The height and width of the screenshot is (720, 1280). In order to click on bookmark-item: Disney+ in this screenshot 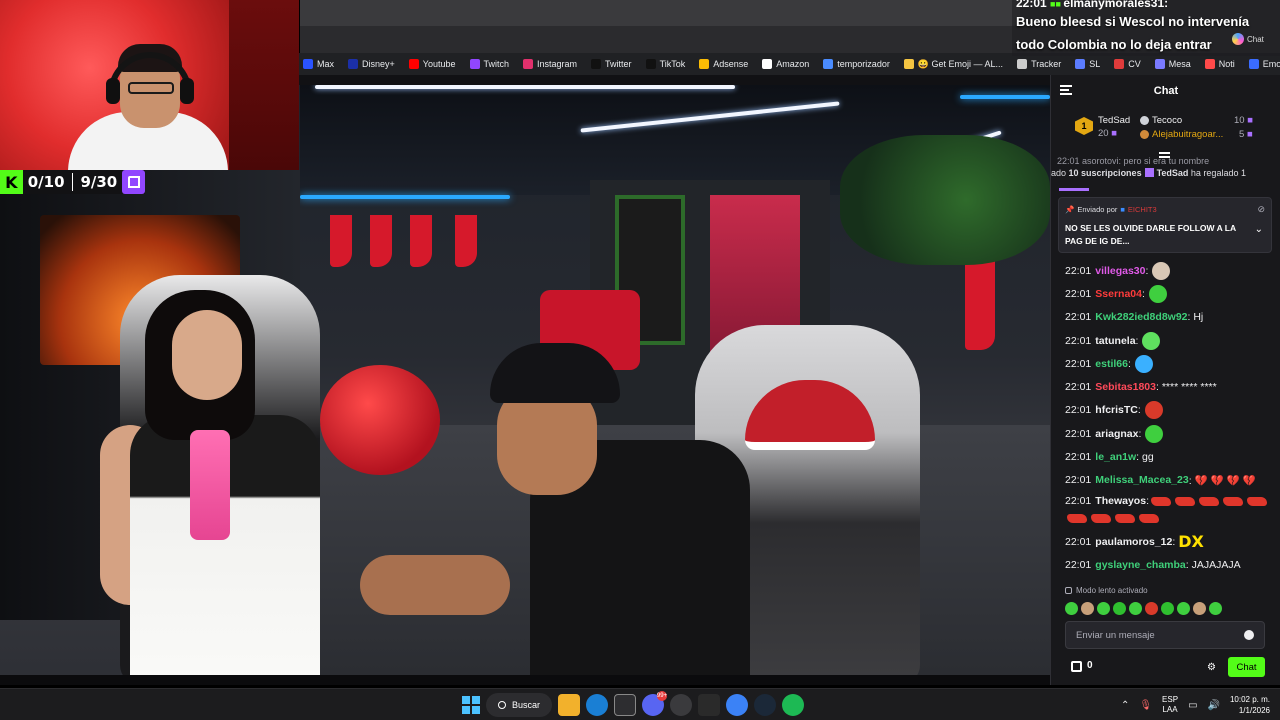, I will do `click(371, 64)`.